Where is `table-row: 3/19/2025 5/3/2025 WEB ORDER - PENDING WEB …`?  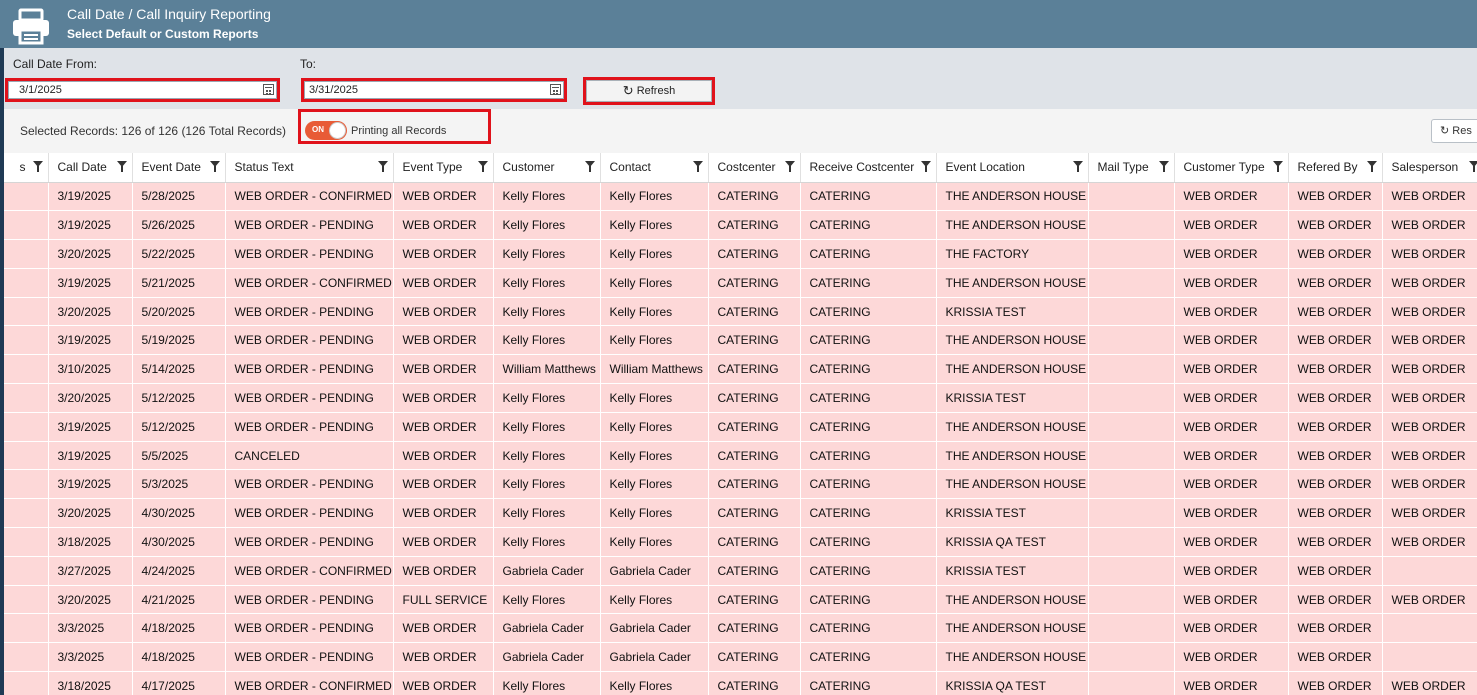
table-row: 3/19/2025 5/3/2025 WEB ORDER - PENDING WEB … is located at coordinates (740, 484).